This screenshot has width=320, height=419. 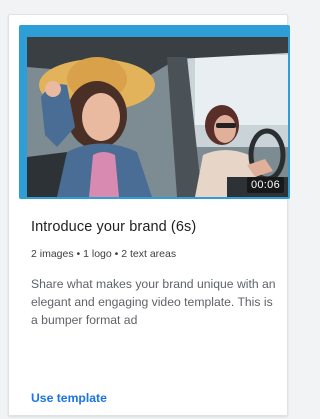 What do you see at coordinates (265, 185) in the screenshot?
I see `video-duration-badge: 00:06` at bounding box center [265, 185].